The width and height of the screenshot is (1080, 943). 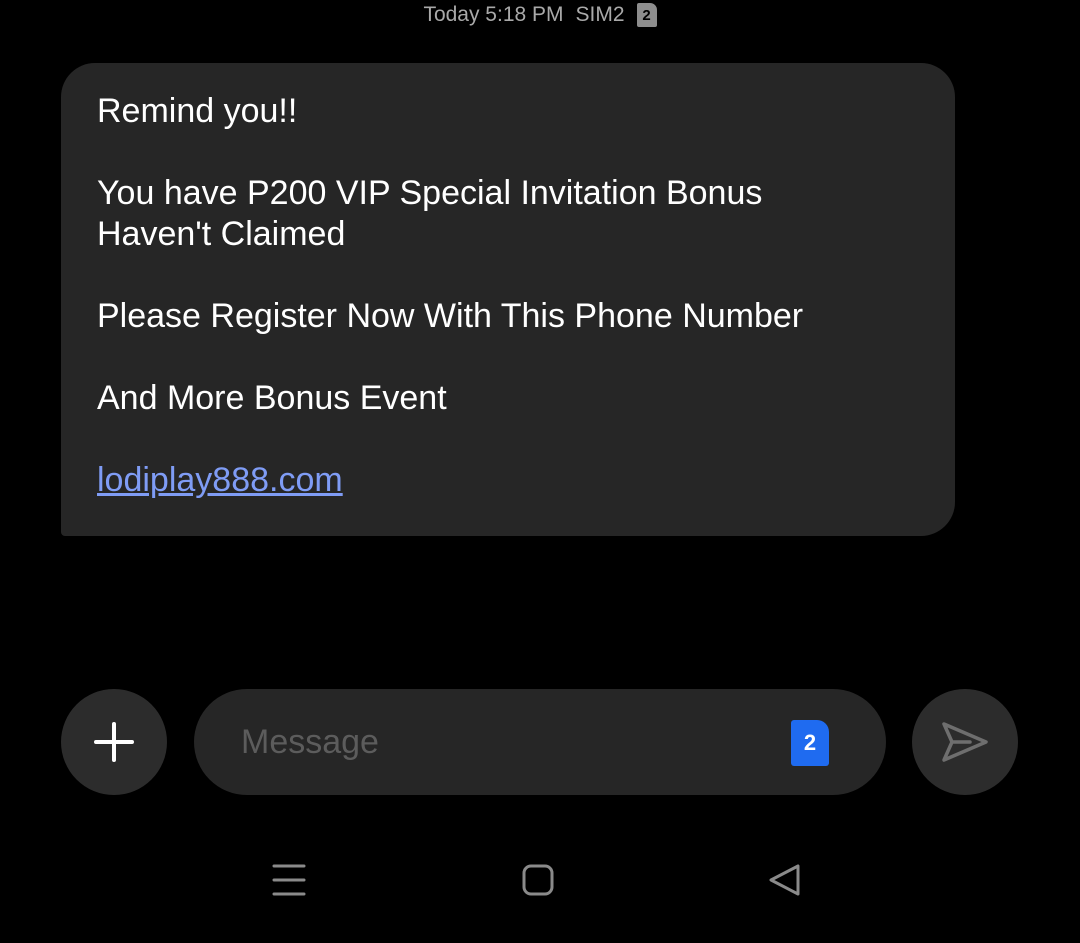 I want to click on message-line: Haven't Claimed, so click(x=221, y=234).